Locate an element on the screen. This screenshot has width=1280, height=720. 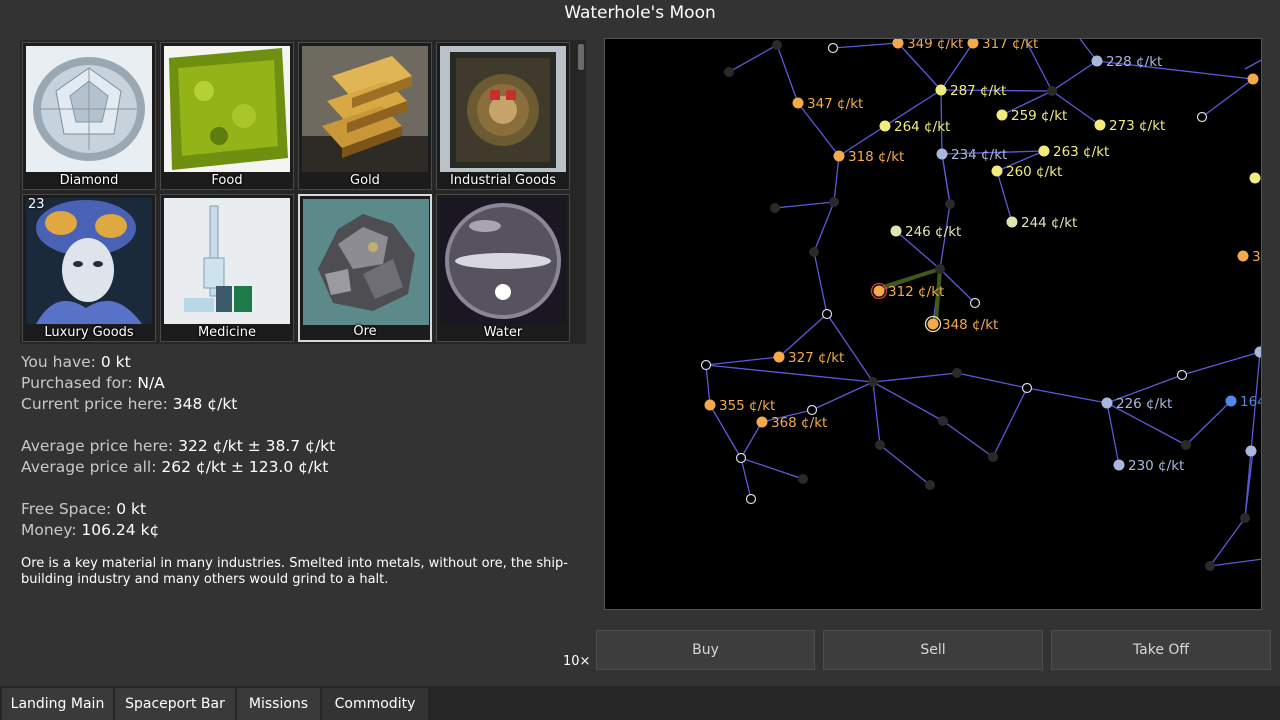
commodity-ore: Ore is located at coordinates (365, 268).